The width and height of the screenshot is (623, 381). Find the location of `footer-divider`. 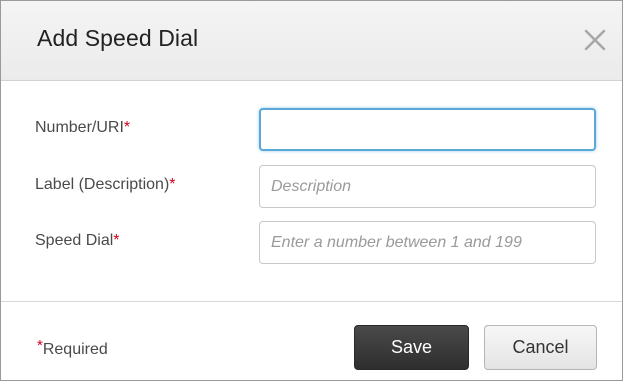

footer-divider is located at coordinates (311, 301).